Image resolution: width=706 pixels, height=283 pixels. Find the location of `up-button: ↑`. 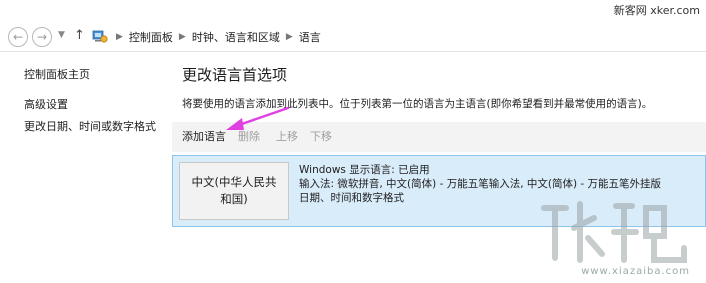

up-button: ↑ is located at coordinates (79, 35).